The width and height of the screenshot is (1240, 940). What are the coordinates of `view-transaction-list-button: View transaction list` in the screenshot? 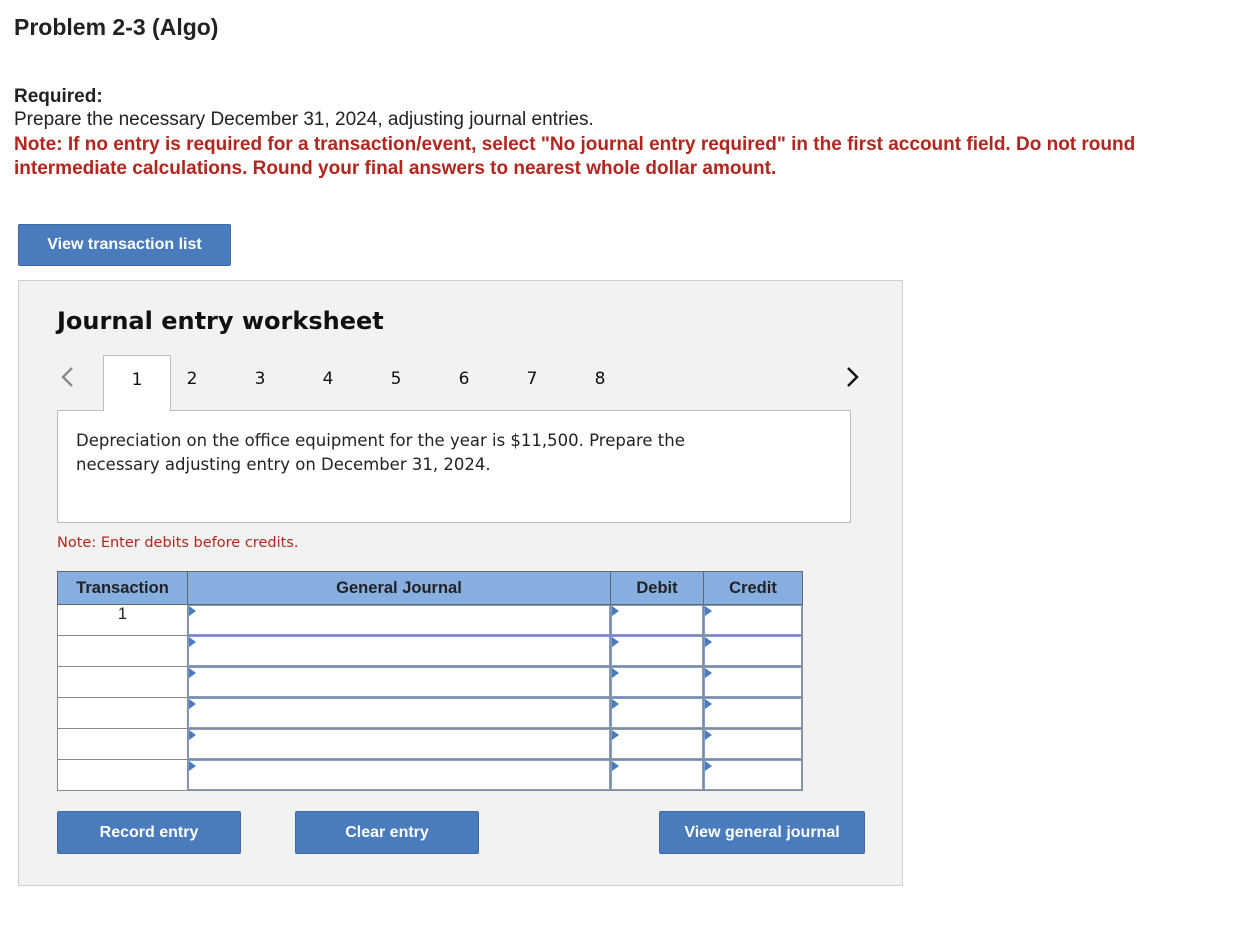 It's located at (124, 245).